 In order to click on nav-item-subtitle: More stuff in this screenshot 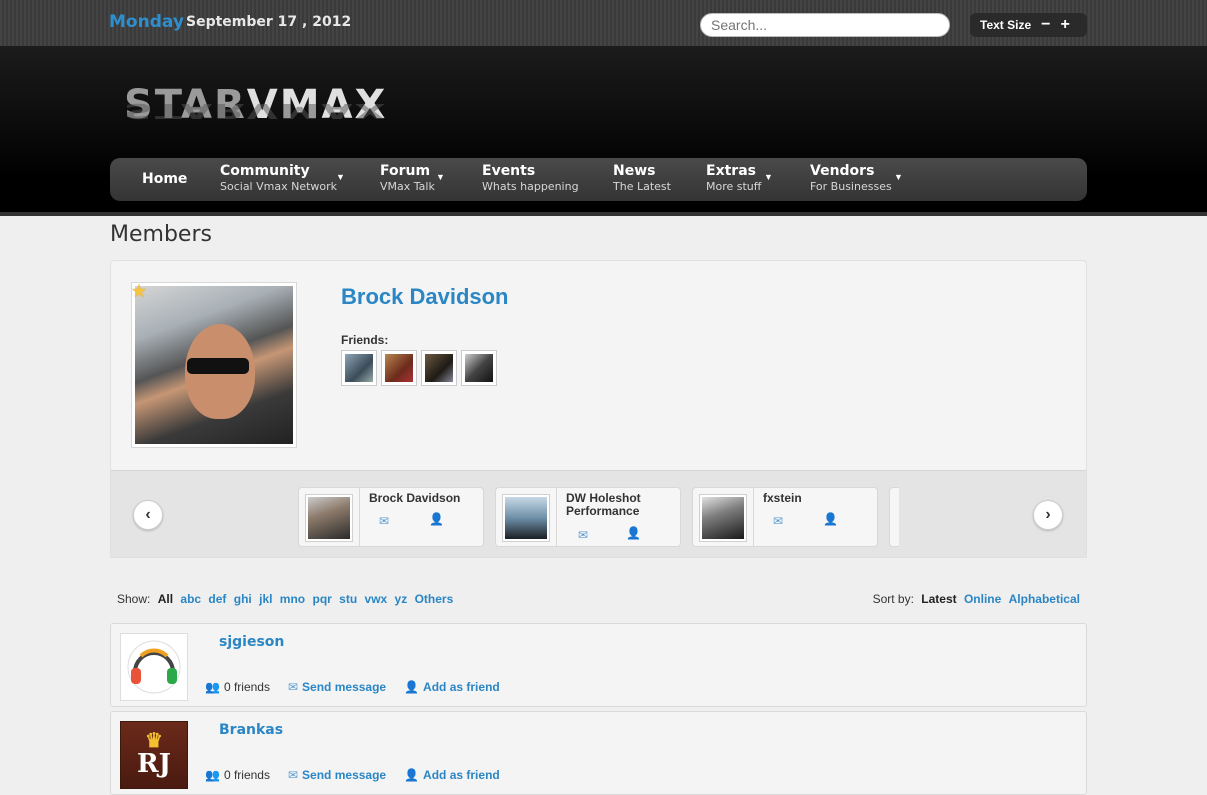, I will do `click(734, 186)`.